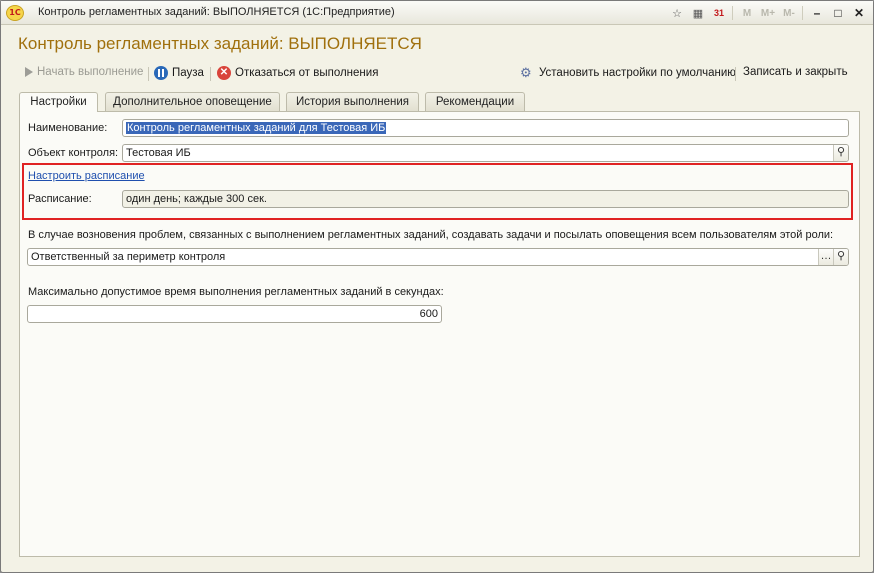 The image size is (874, 573). What do you see at coordinates (86, 176) in the screenshot?
I see `configure-schedule-link: Настроить расписание` at bounding box center [86, 176].